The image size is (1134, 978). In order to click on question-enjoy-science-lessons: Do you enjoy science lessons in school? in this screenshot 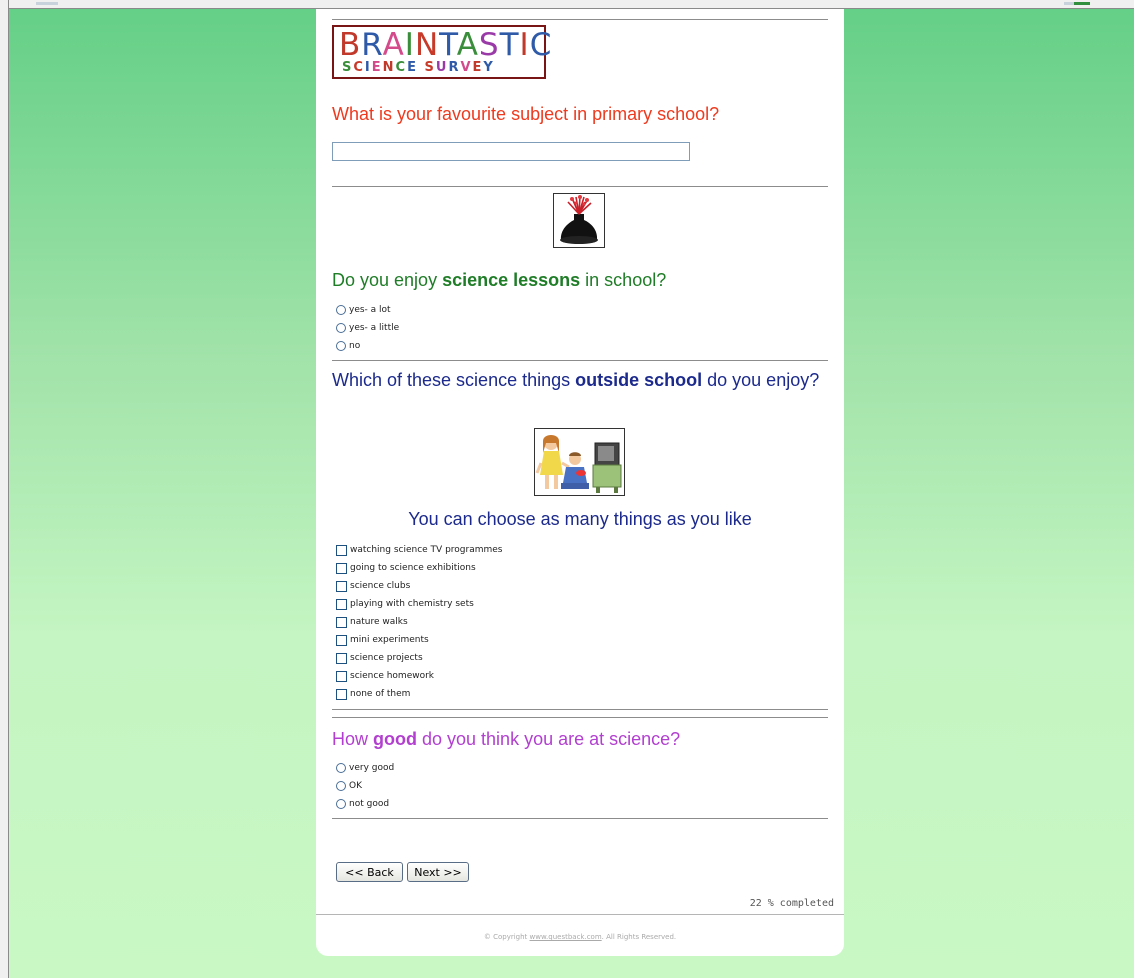, I will do `click(499, 280)`.